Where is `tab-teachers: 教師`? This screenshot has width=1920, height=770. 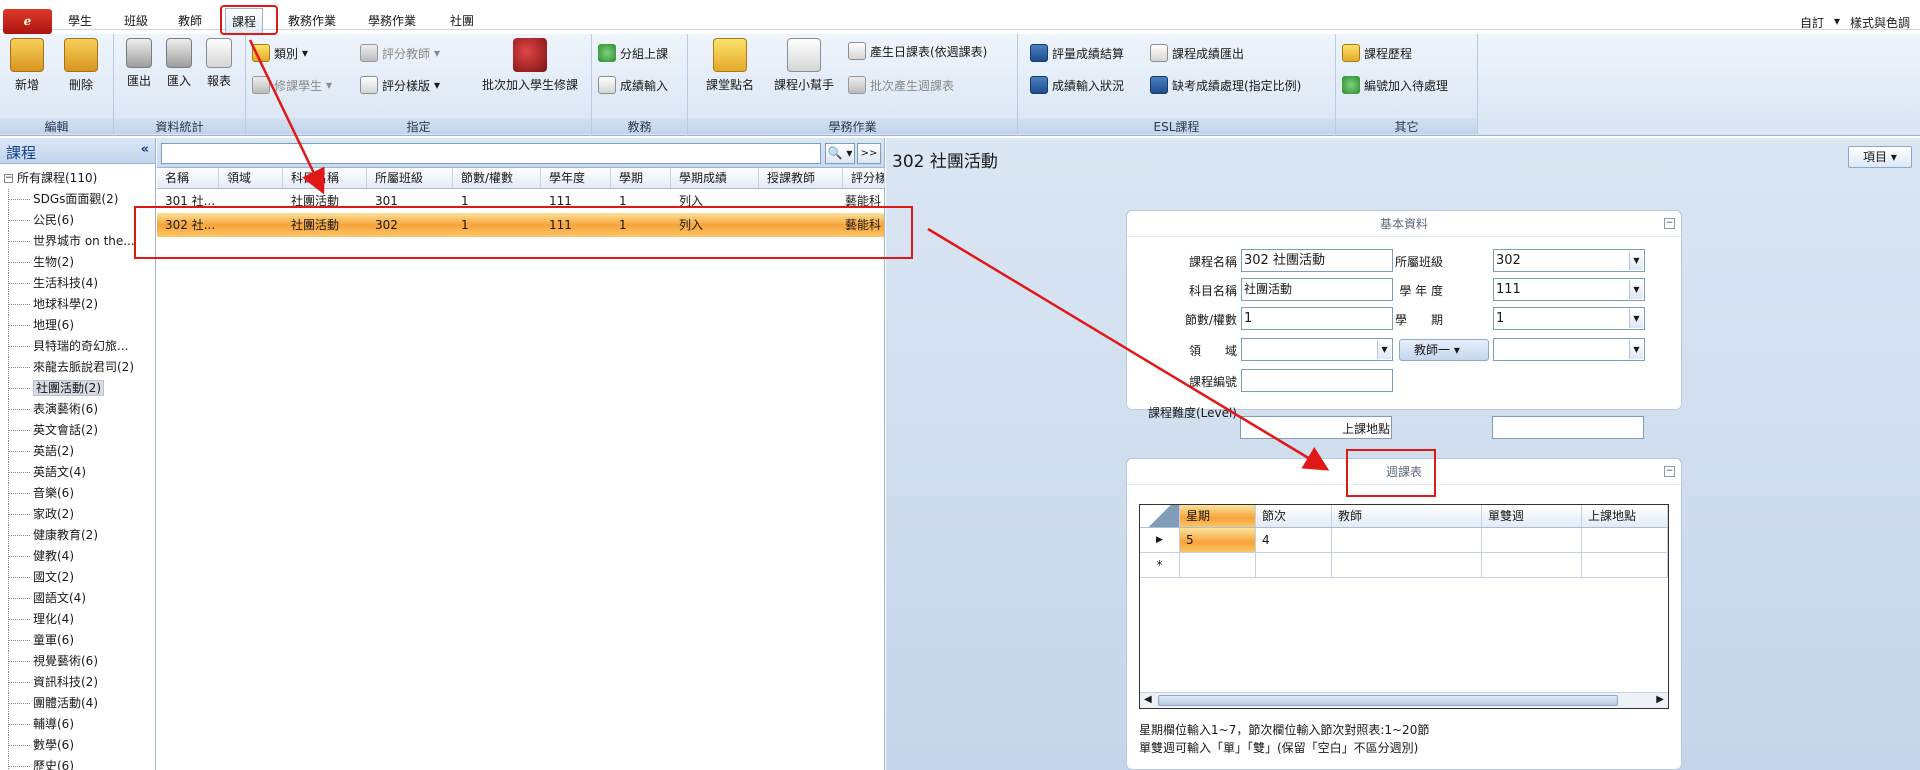
tab-teachers: 教師 is located at coordinates (190, 21).